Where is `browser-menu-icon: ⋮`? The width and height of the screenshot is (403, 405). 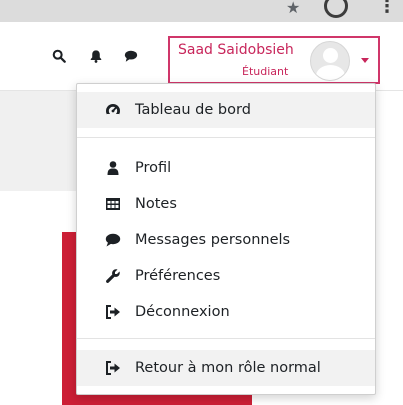
browser-menu-icon: ⋮ is located at coordinates (387, 8).